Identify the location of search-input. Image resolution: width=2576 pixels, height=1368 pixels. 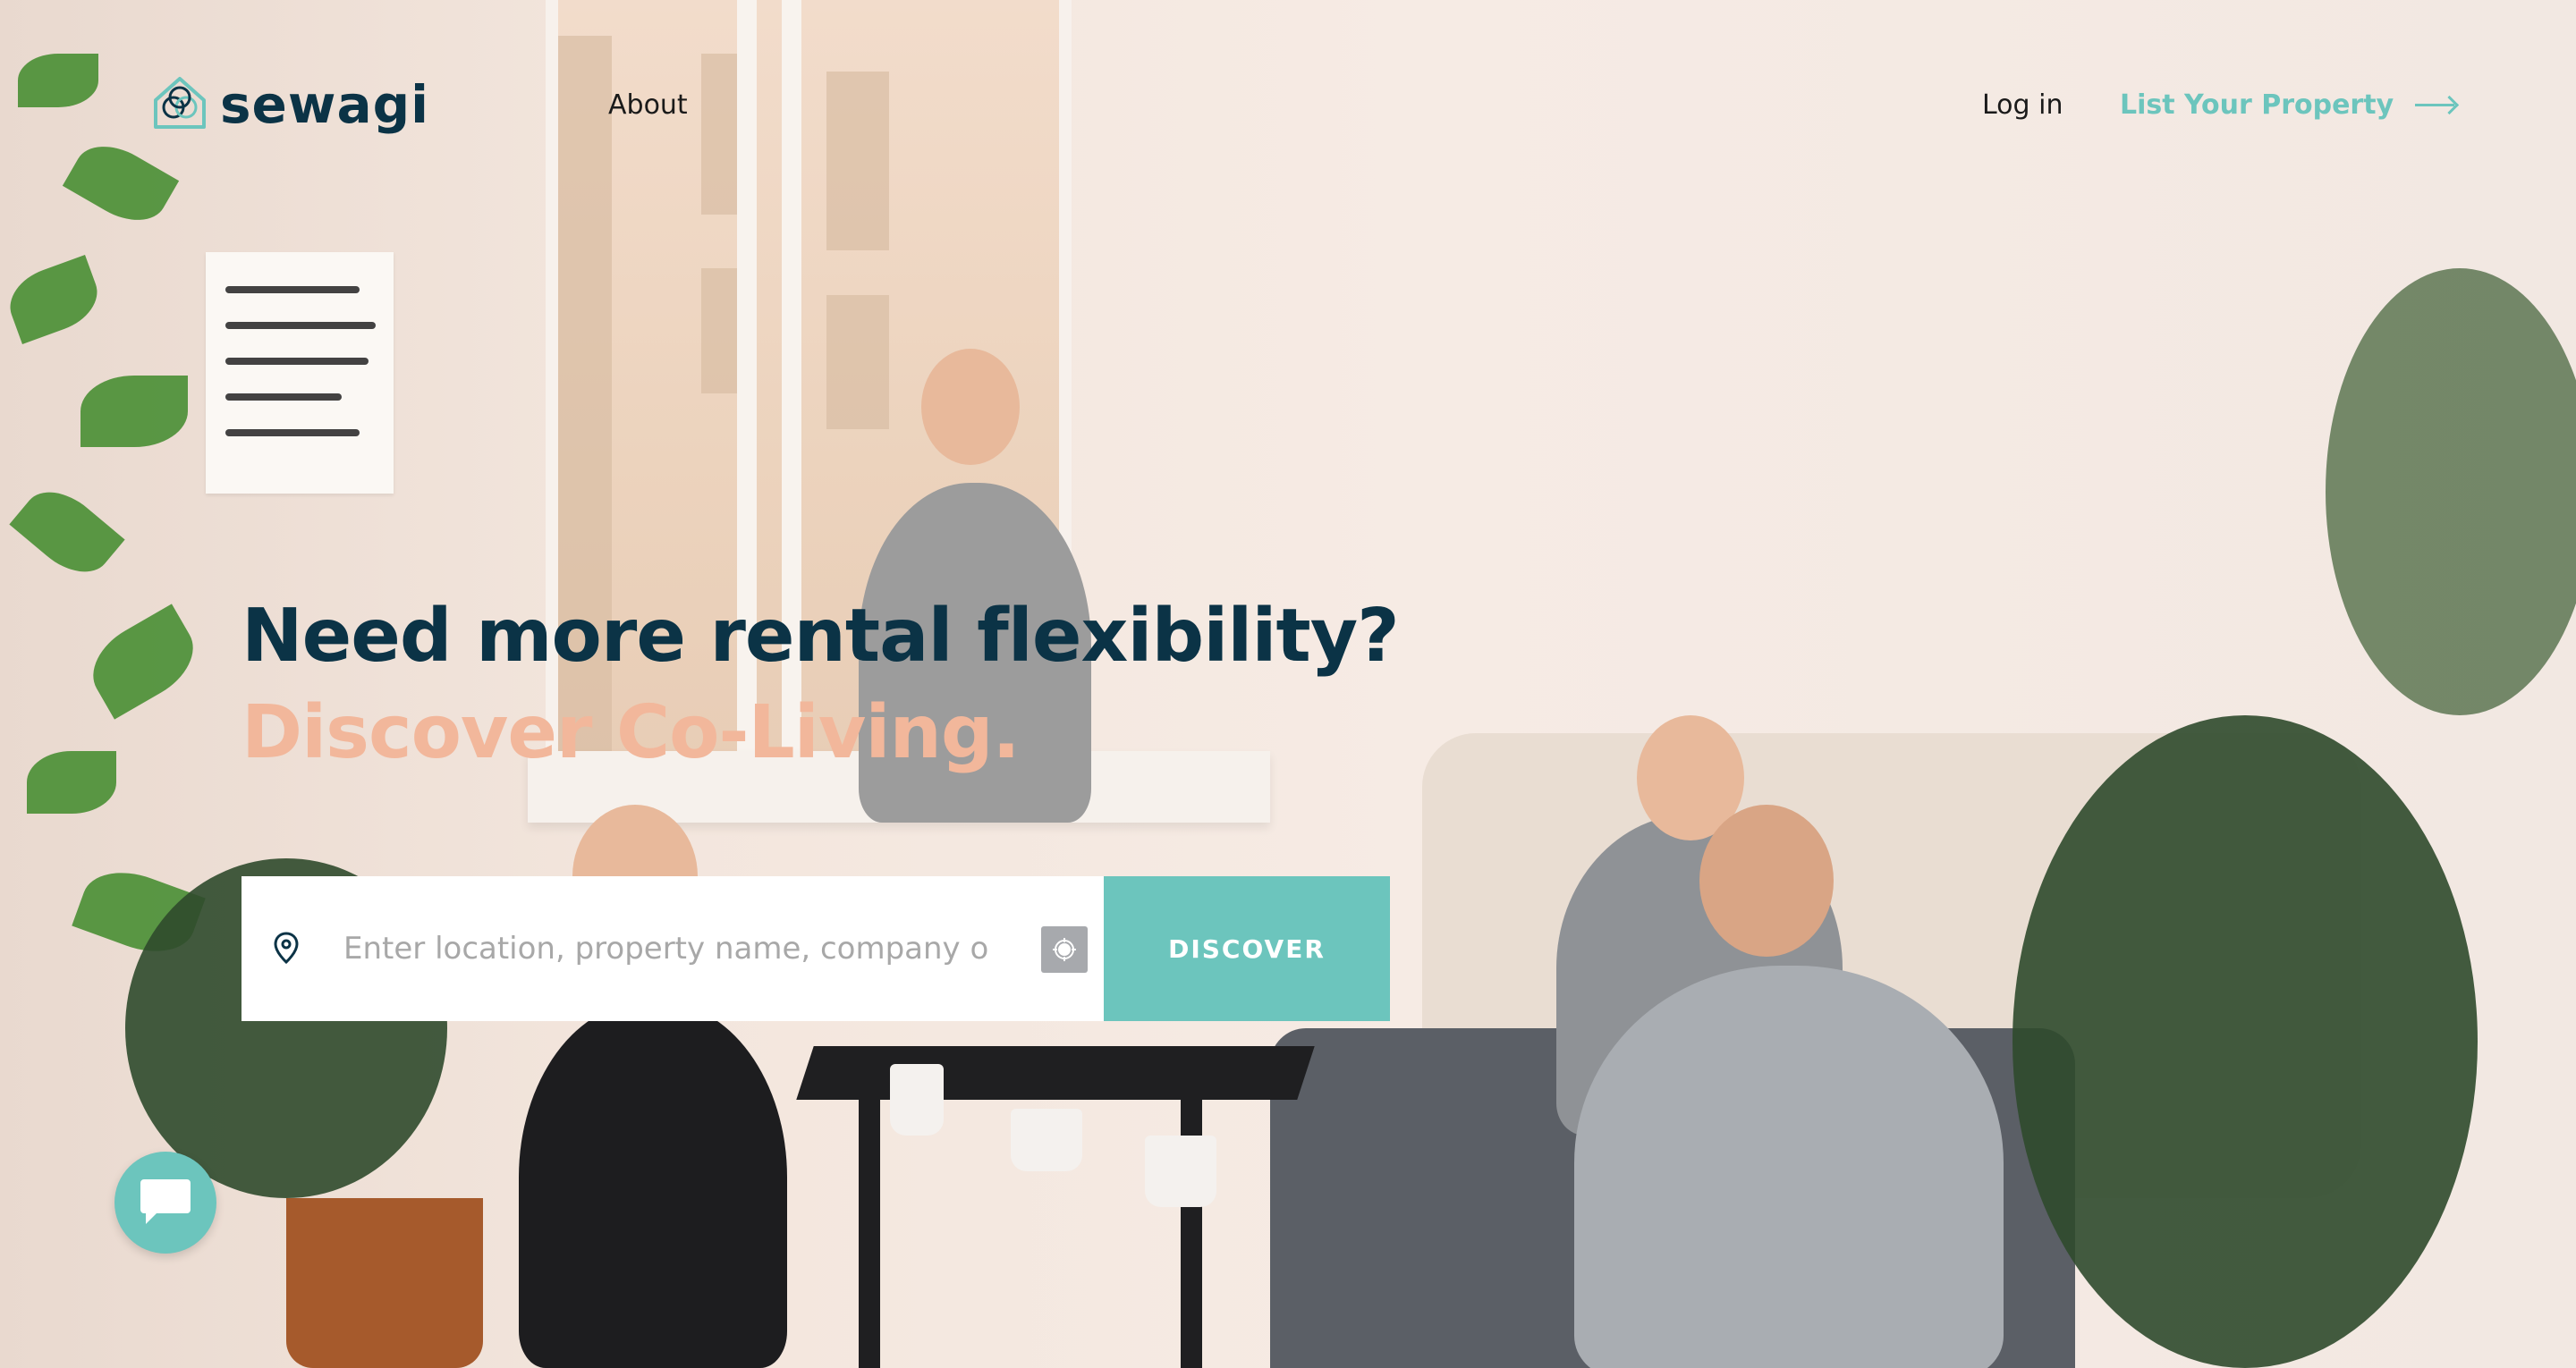
(665, 949).